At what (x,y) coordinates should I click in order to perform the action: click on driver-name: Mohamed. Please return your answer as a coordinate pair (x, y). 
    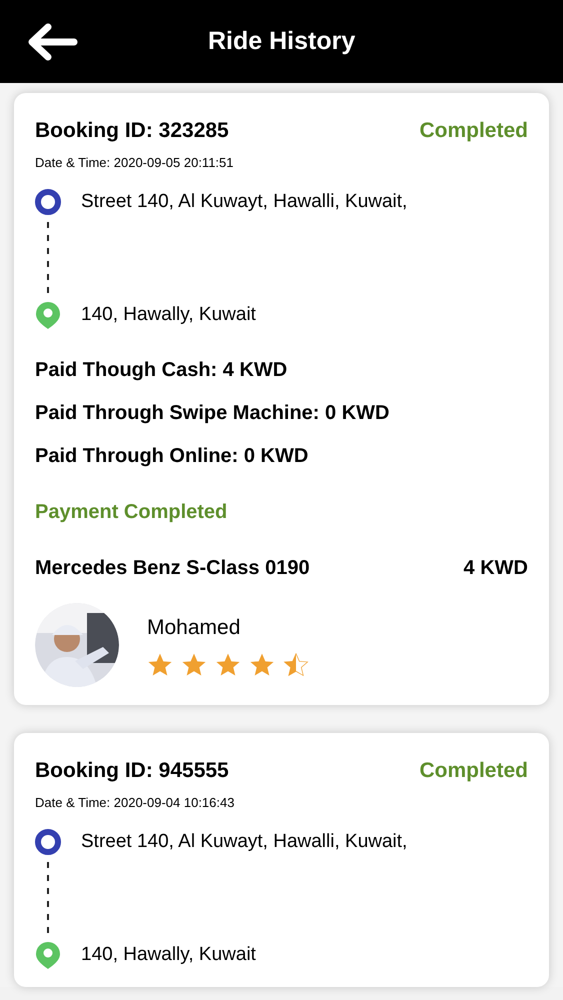
    Looking at the image, I should click on (194, 628).